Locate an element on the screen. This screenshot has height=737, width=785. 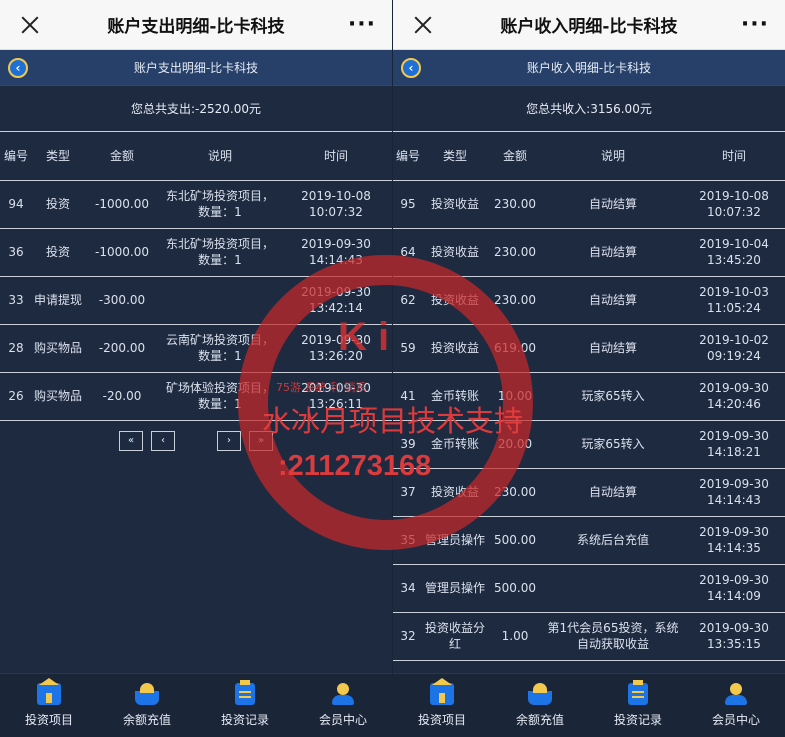
cell-time: 2019-09-30 14:20:46 is located at coordinates (734, 396).